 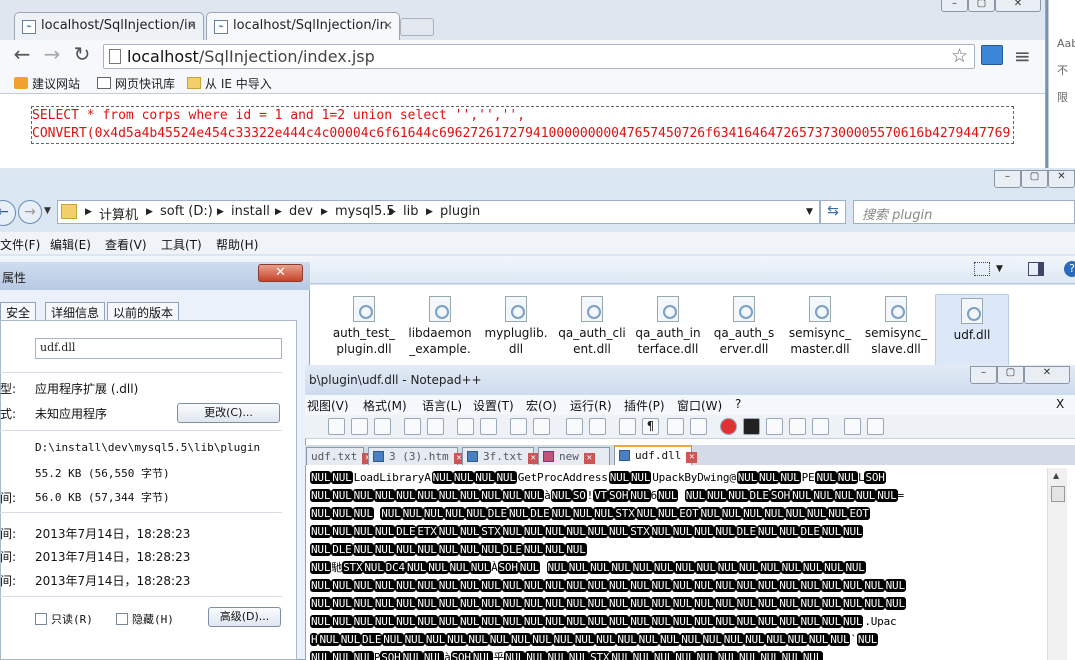 I want to click on tab-security: 安全, so click(x=18, y=311).